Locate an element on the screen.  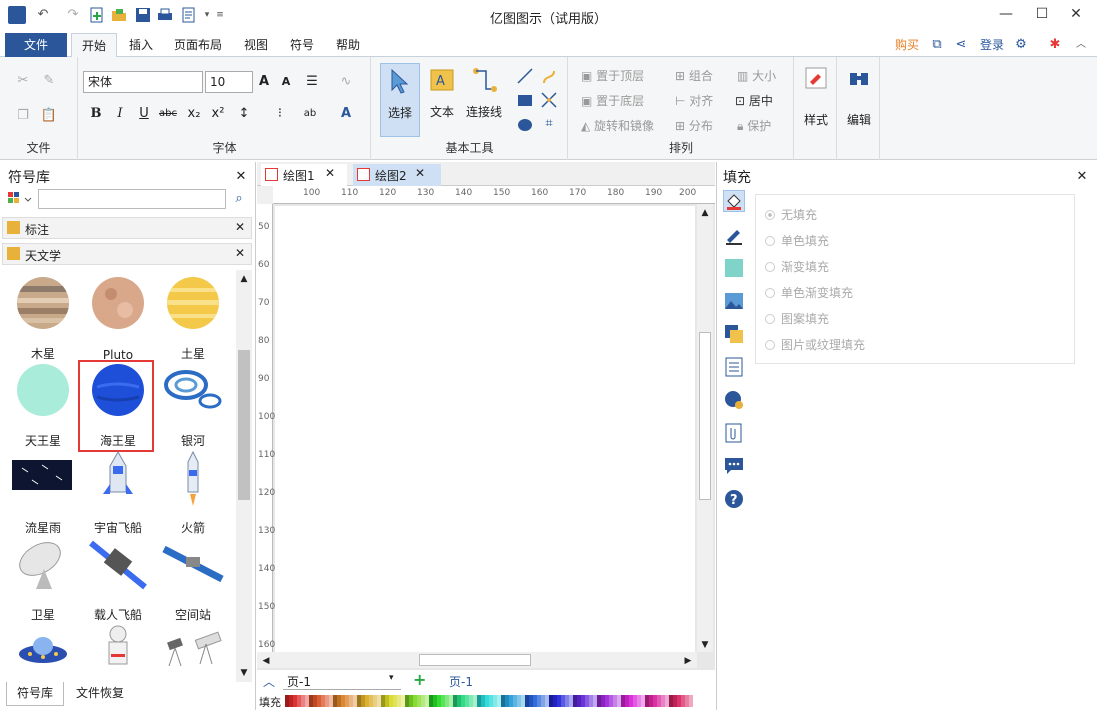
find-binoculars-icon is located at coordinates (859, 79).